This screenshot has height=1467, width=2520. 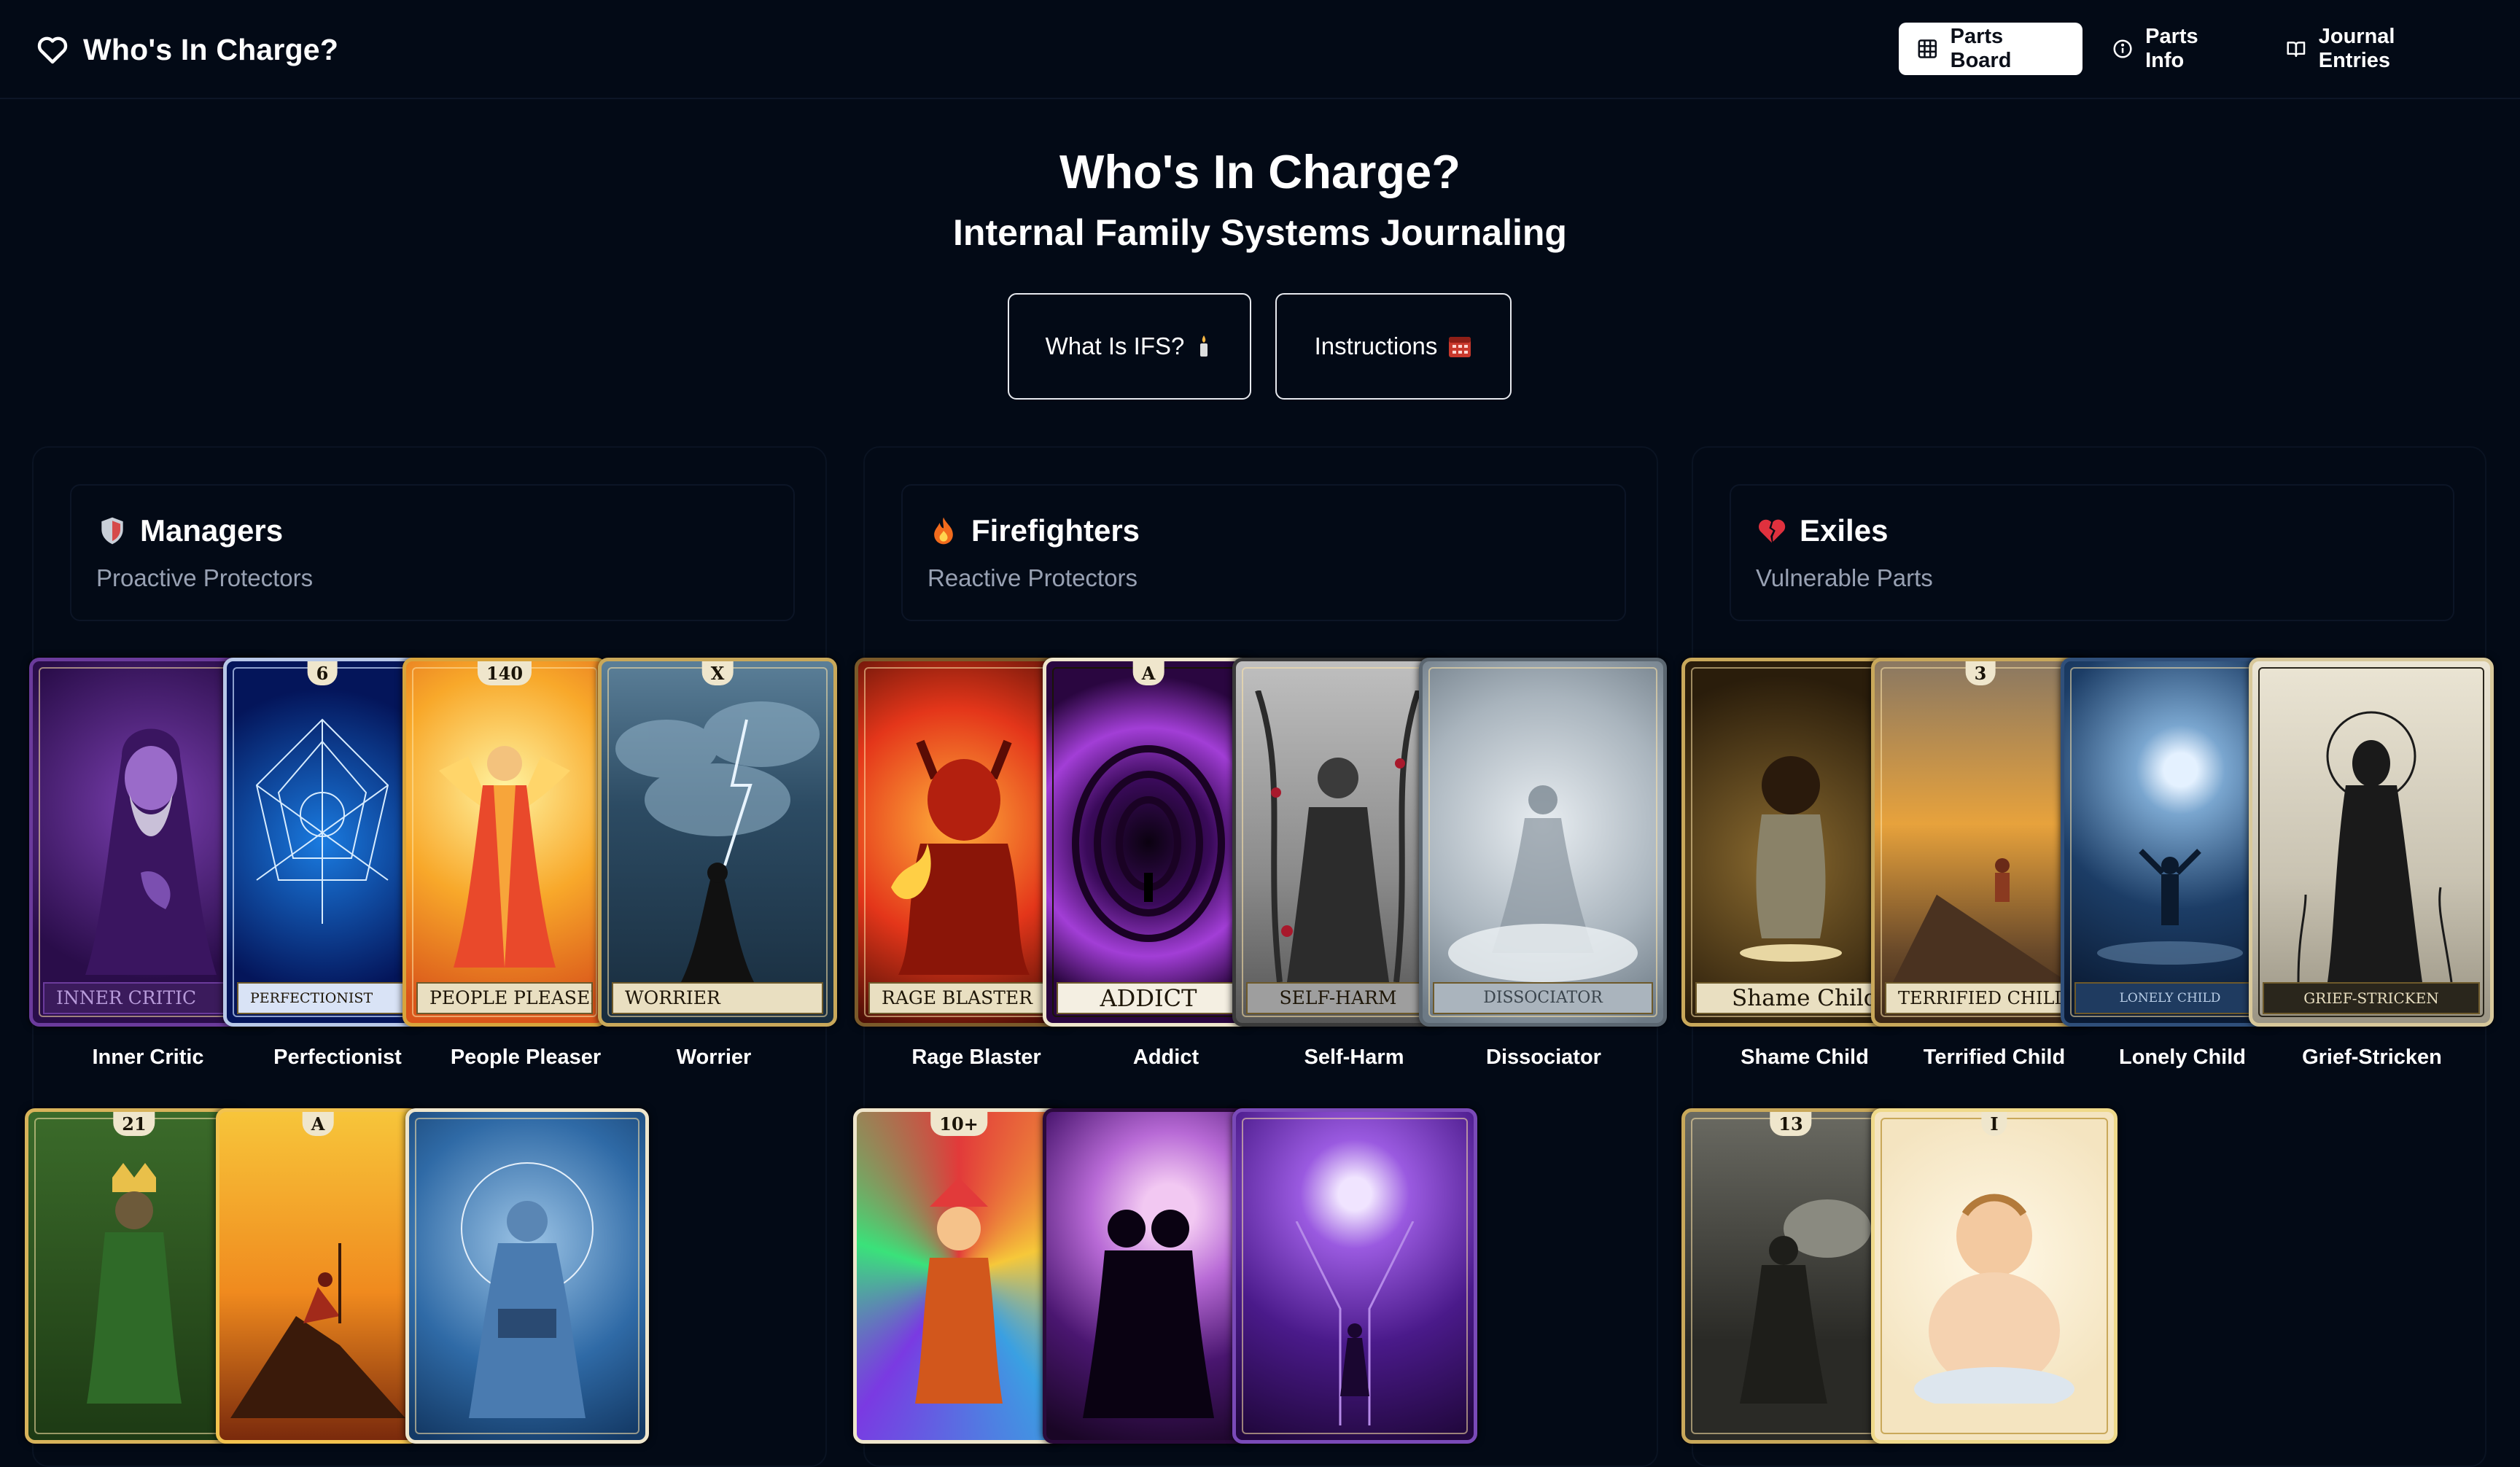 I want to click on burden-figure, so click(x=1805, y=1301).